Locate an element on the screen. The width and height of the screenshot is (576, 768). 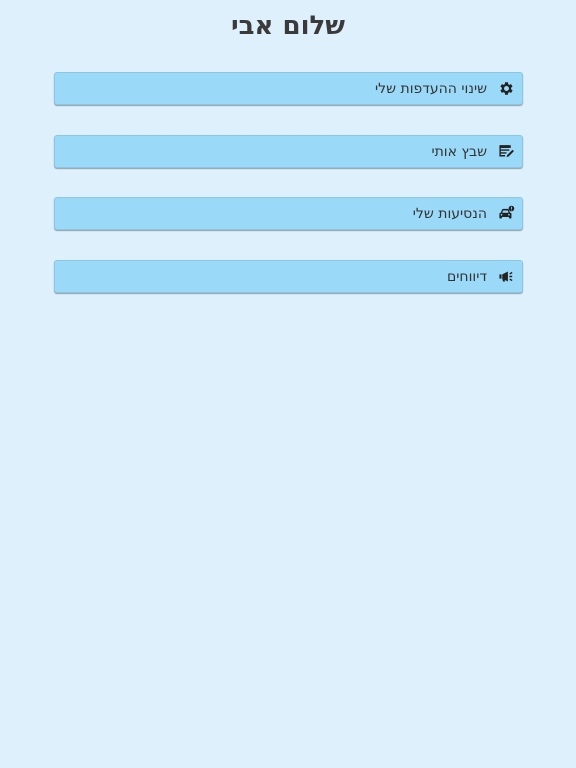
car-alert-icon is located at coordinates (506, 214).